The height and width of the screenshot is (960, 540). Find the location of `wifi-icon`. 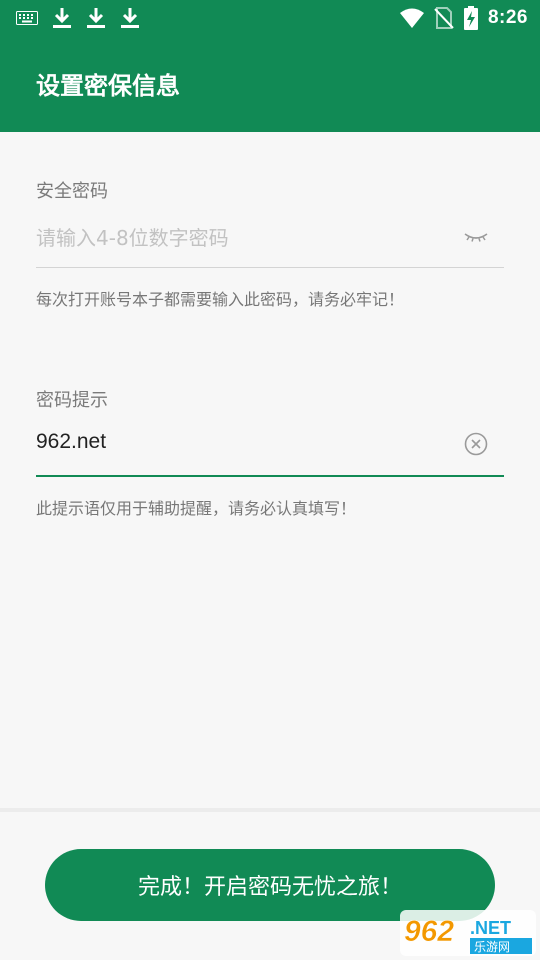

wifi-icon is located at coordinates (411, 18).